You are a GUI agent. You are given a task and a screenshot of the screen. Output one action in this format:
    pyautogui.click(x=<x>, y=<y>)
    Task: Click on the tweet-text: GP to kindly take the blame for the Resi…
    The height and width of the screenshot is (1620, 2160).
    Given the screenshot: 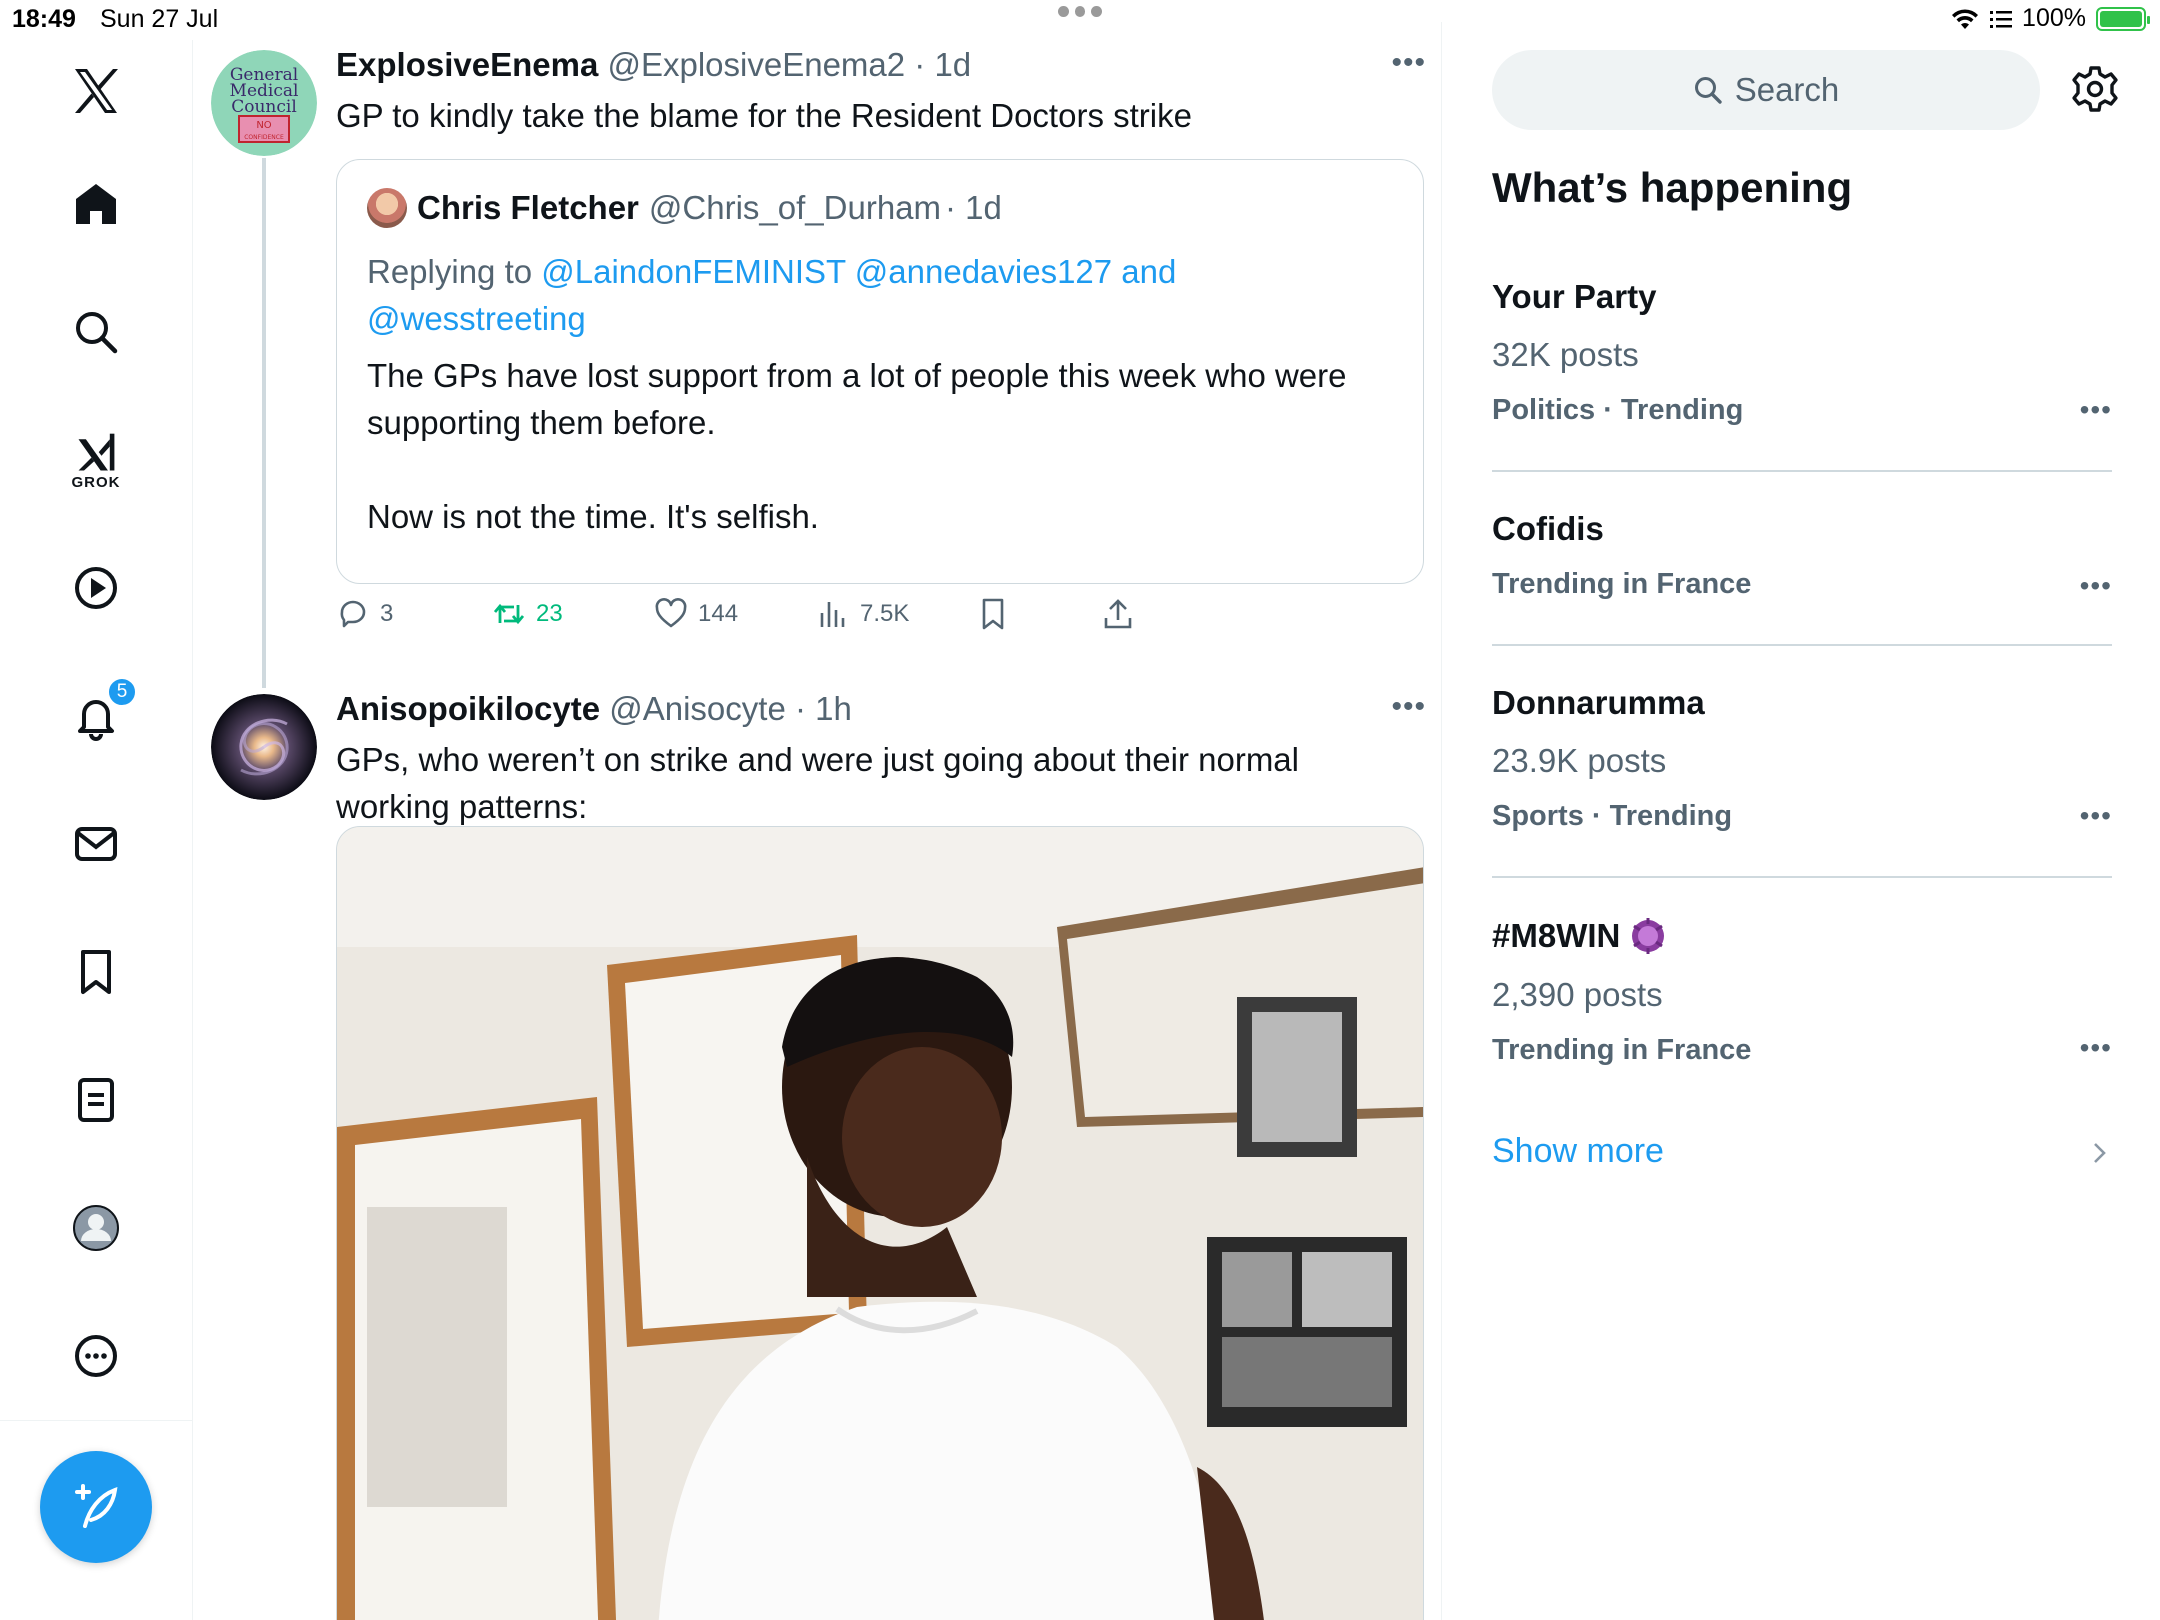 What is the action you would take?
    pyautogui.click(x=764, y=115)
    